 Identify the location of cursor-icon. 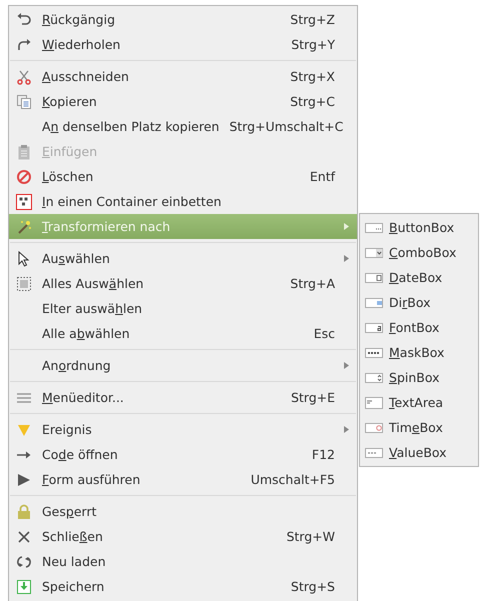
(24, 258).